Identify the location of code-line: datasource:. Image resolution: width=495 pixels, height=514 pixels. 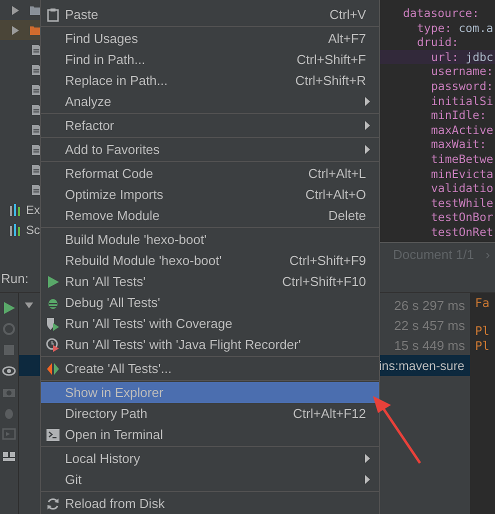
(441, 13).